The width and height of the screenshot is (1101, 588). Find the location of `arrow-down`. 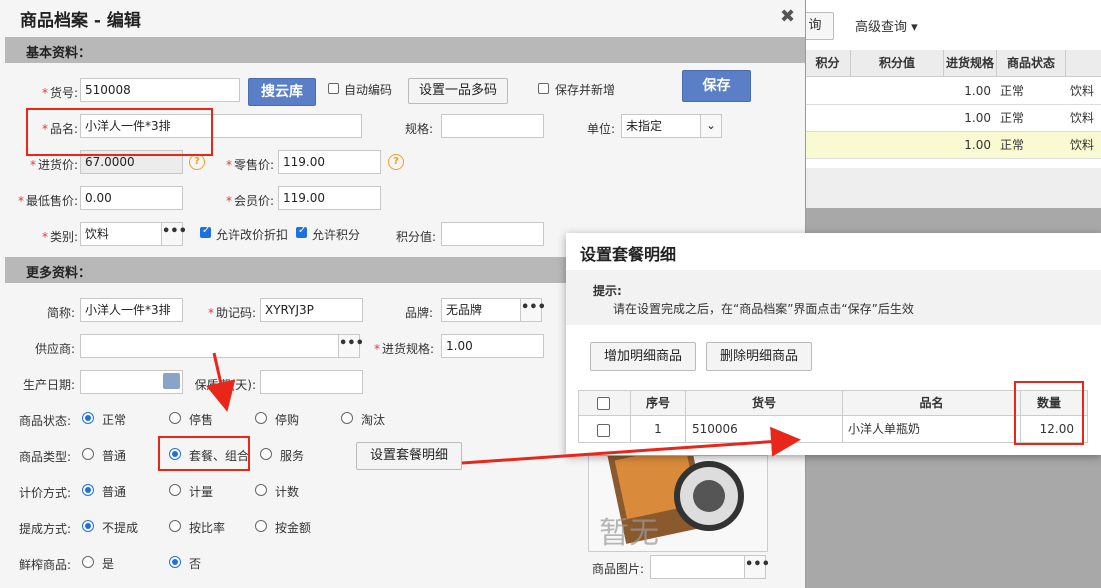

arrow-down is located at coordinates (221, 382).